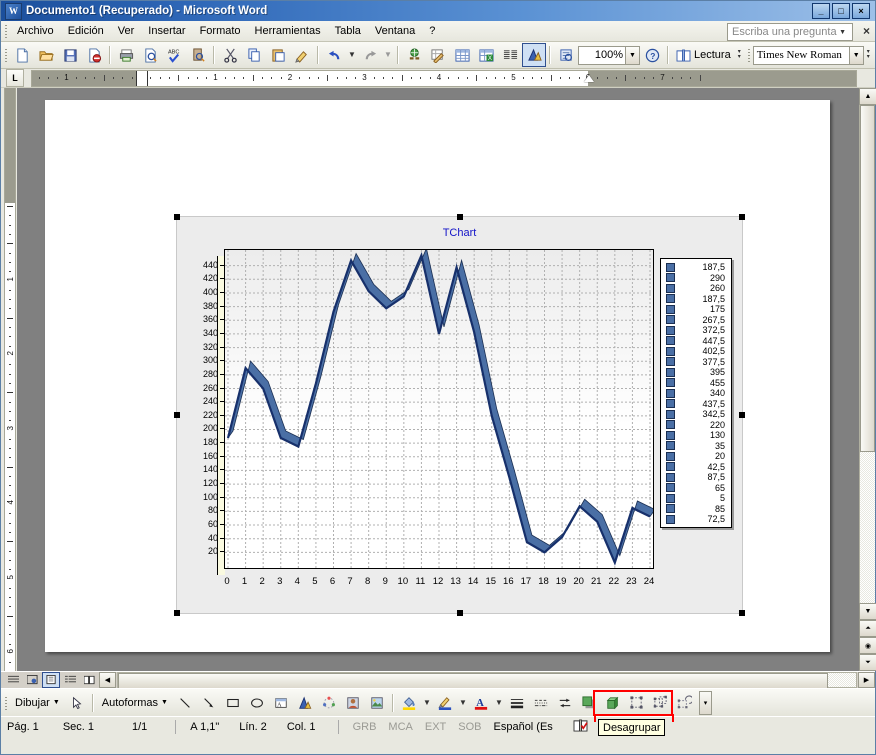  Describe the element at coordinates (705, 702) in the screenshot. I see `drawing-toolbar-overflow-button: ▾` at that location.